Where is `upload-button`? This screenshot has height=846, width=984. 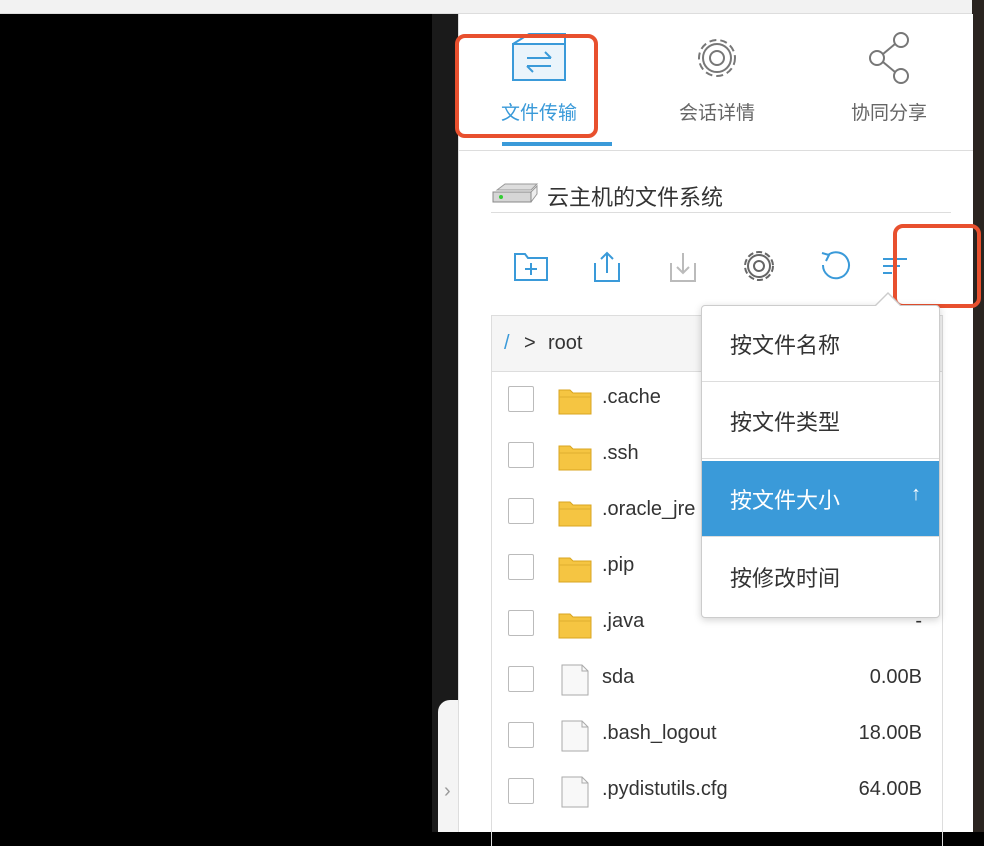
upload-button is located at coordinates (607, 266).